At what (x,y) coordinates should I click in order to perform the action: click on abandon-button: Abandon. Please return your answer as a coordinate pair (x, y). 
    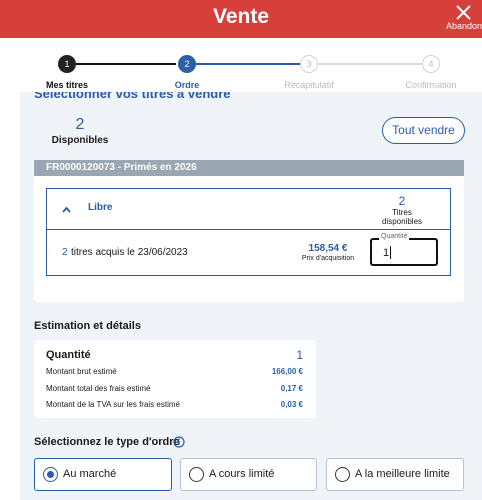
    Looking at the image, I should click on (464, 19).